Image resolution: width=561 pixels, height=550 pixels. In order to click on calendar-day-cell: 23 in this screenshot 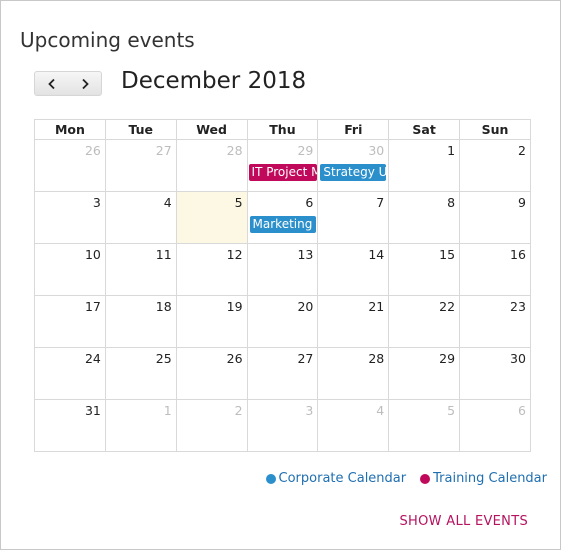, I will do `click(495, 321)`.